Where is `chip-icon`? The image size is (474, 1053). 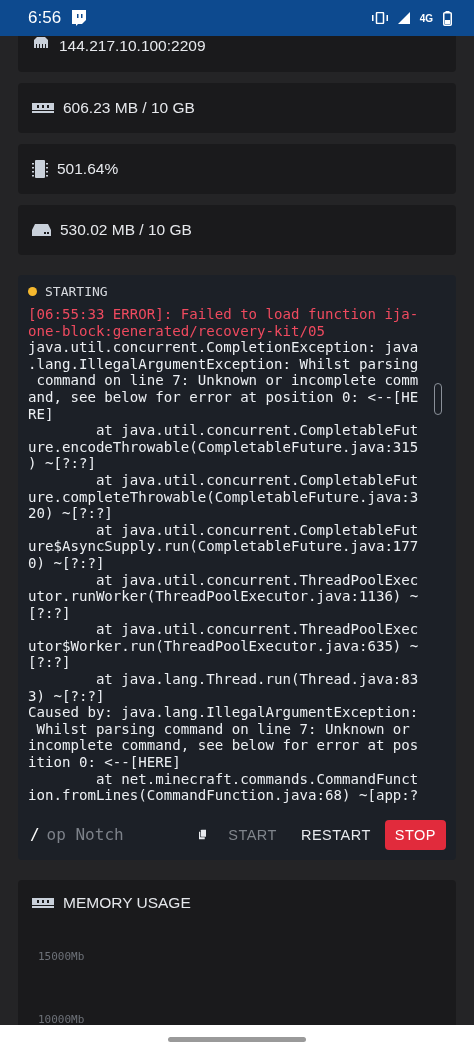 chip-icon is located at coordinates (40, 169).